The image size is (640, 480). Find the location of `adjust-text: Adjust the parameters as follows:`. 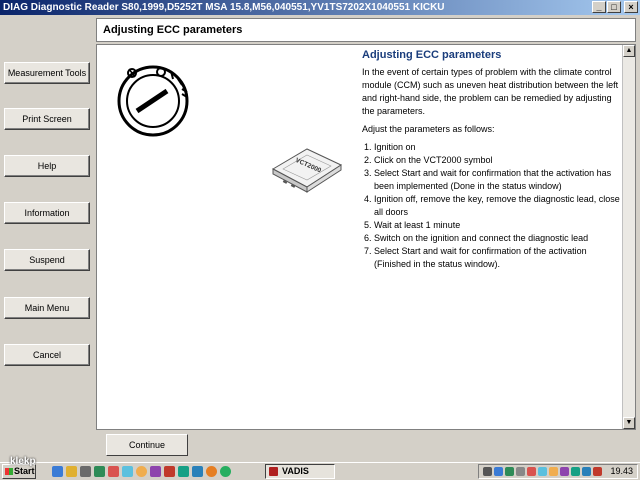

adjust-text: Adjust the parameters as follows: is located at coordinates (428, 129).